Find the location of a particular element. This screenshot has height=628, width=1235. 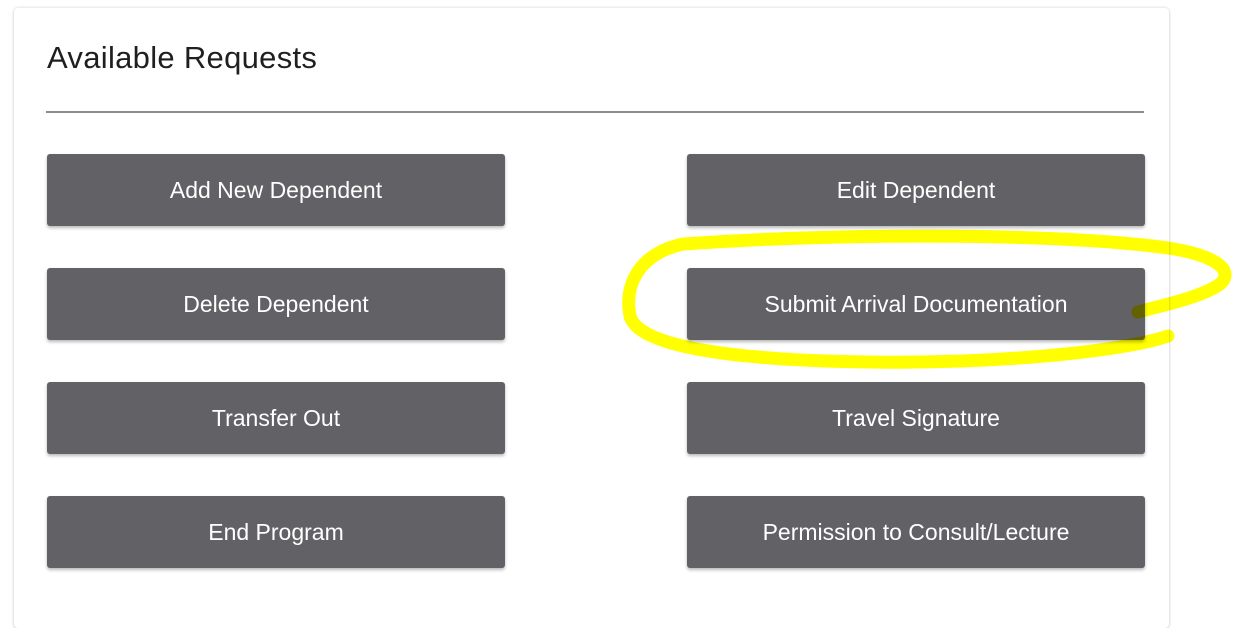

edit-dependent-button: Edit Dependent is located at coordinates (916, 190).